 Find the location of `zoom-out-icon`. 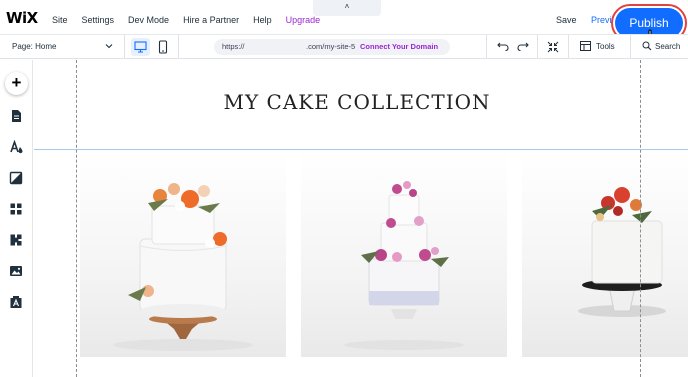

zoom-out-icon is located at coordinates (553, 47).